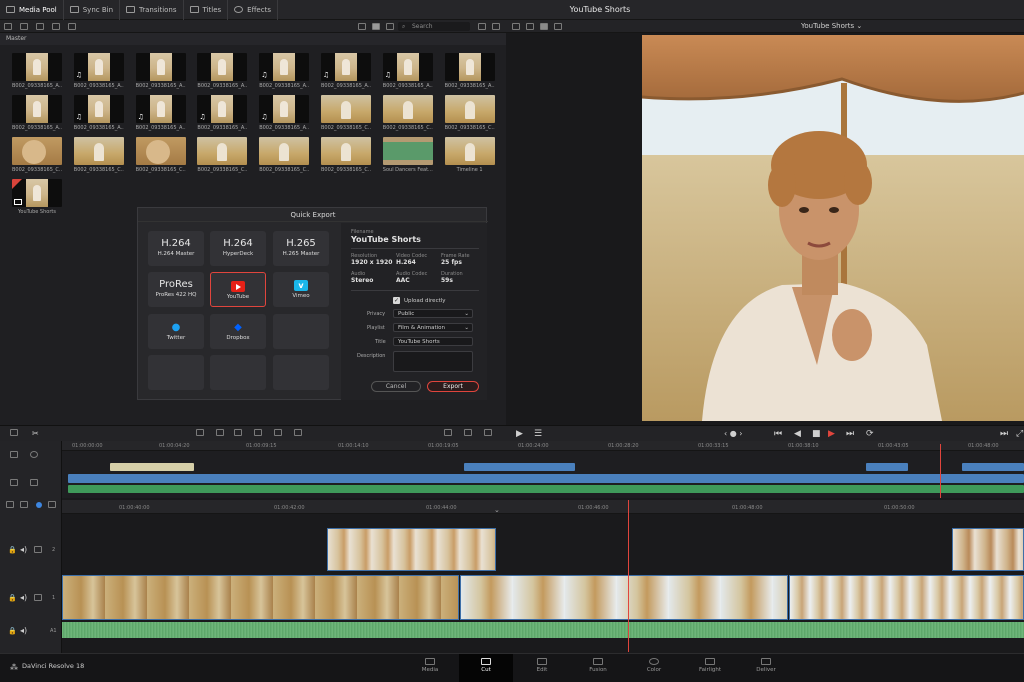 Image resolution: width=1024 pixels, height=682 pixels. What do you see at coordinates (850, 434) in the screenshot?
I see `go-to-end-icon: ⏭` at bounding box center [850, 434].